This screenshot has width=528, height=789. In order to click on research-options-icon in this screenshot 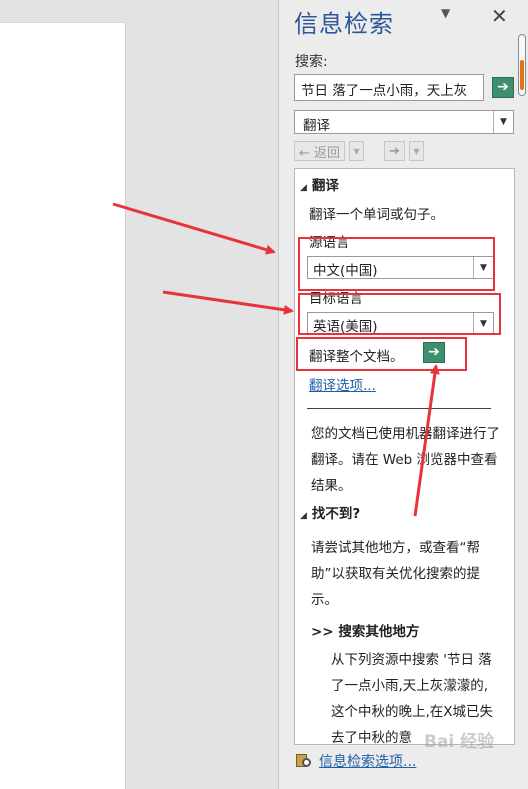, I will do `click(304, 761)`.